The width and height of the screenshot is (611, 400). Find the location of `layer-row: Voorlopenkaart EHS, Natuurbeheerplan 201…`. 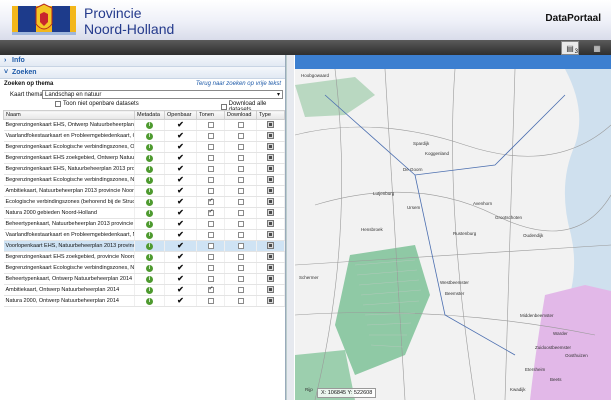

layer-row: Voorlopenkaart EHS, Natuurbeheerplan 201… is located at coordinates (144, 246).